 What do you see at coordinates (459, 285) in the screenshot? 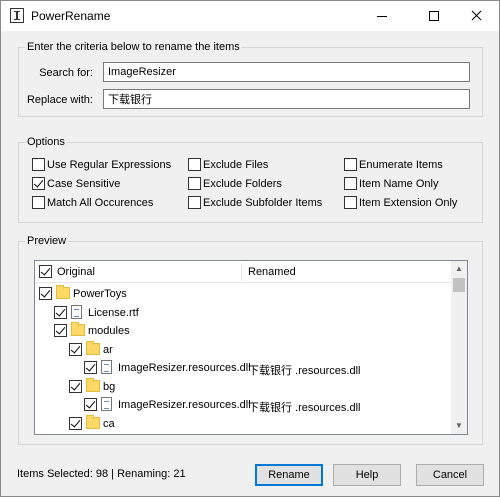
I see `scroll-thumb` at bounding box center [459, 285].